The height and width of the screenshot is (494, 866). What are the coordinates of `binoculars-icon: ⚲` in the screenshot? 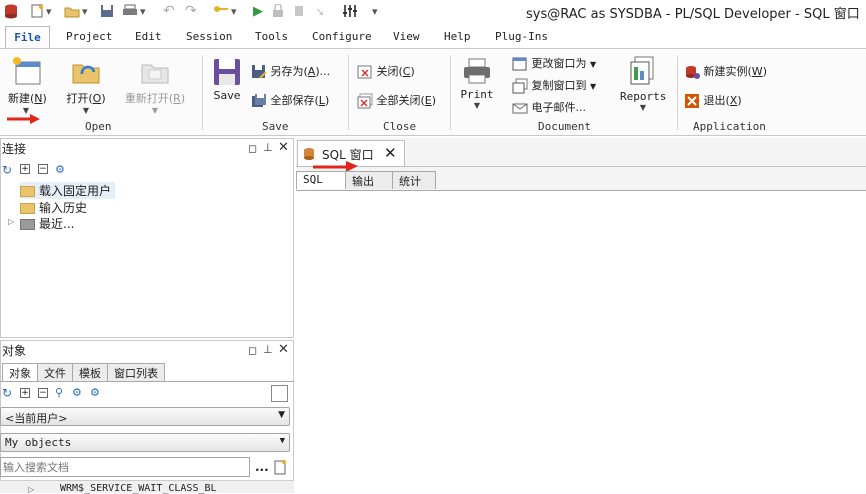 It's located at (59, 392).